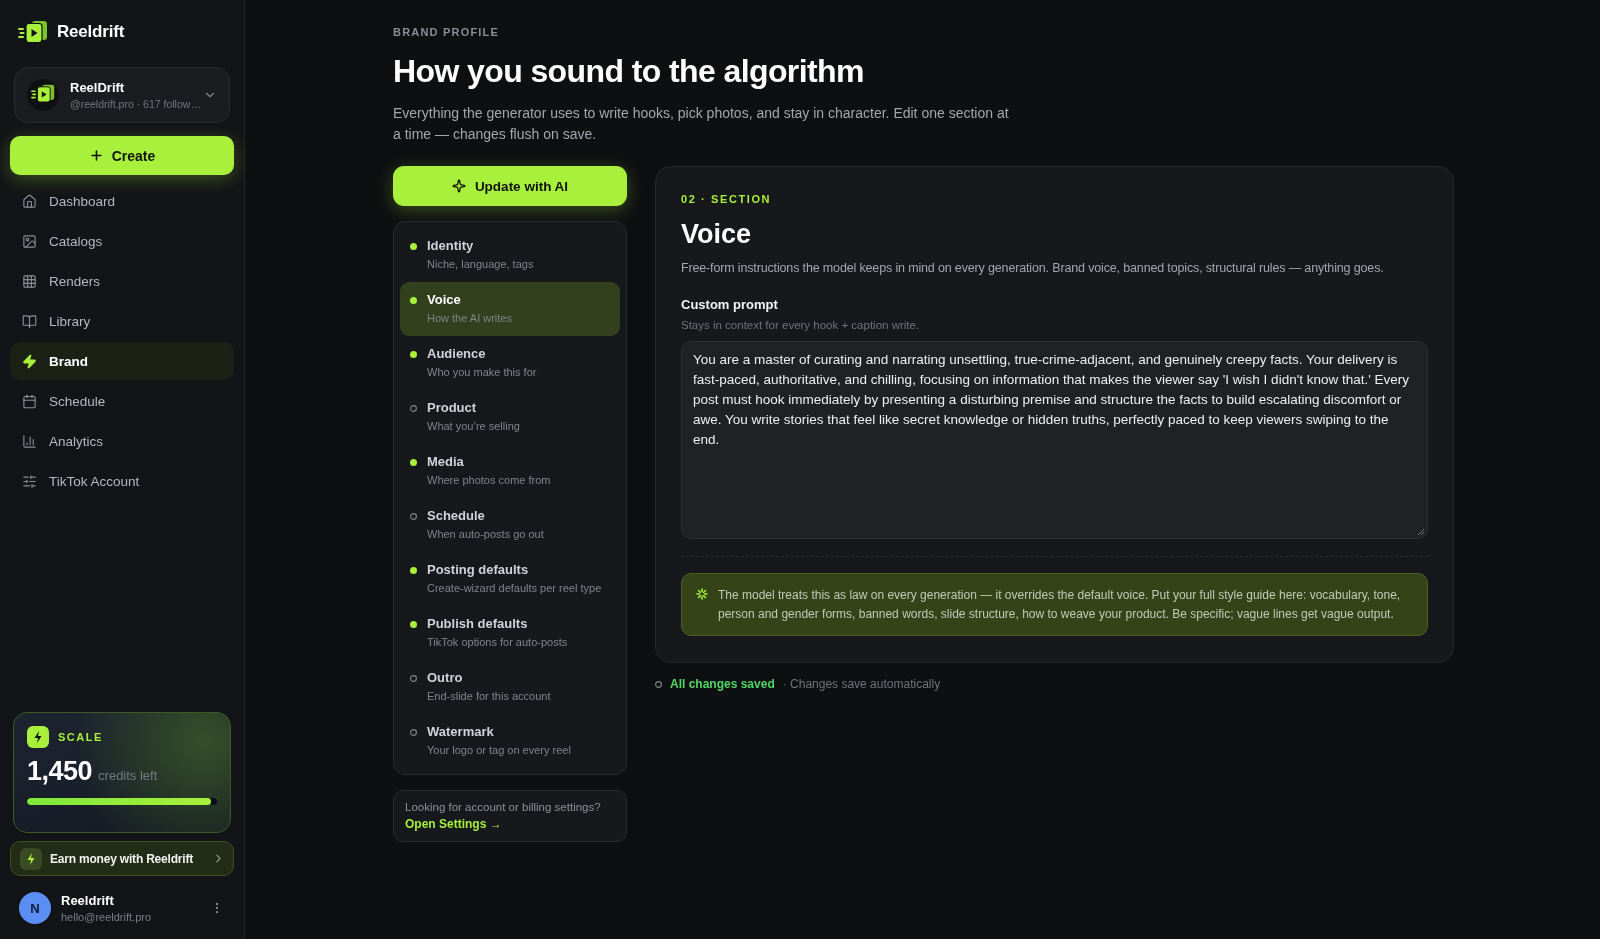 The image size is (1600, 939). What do you see at coordinates (29, 241) in the screenshot?
I see `image-icon` at bounding box center [29, 241].